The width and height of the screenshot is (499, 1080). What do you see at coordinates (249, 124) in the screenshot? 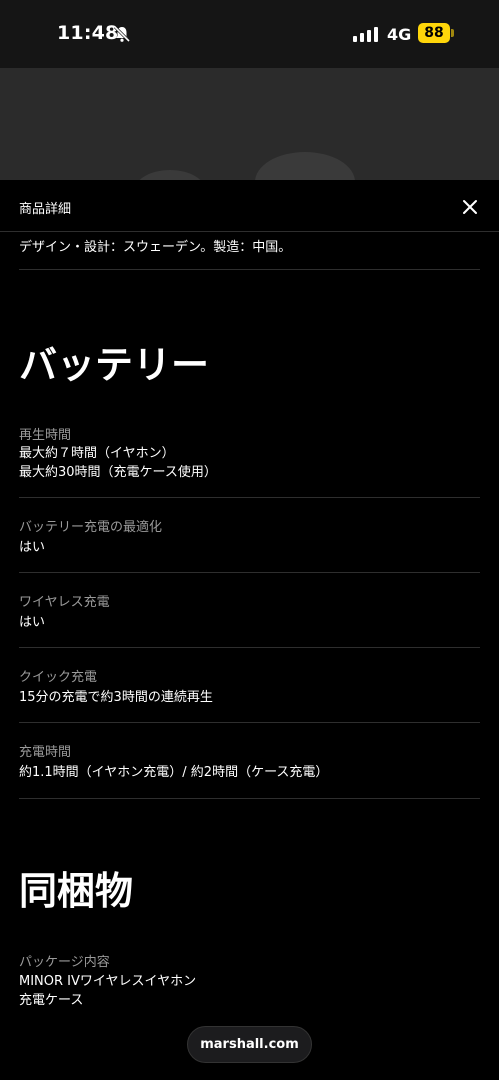
I see `background-page` at bounding box center [249, 124].